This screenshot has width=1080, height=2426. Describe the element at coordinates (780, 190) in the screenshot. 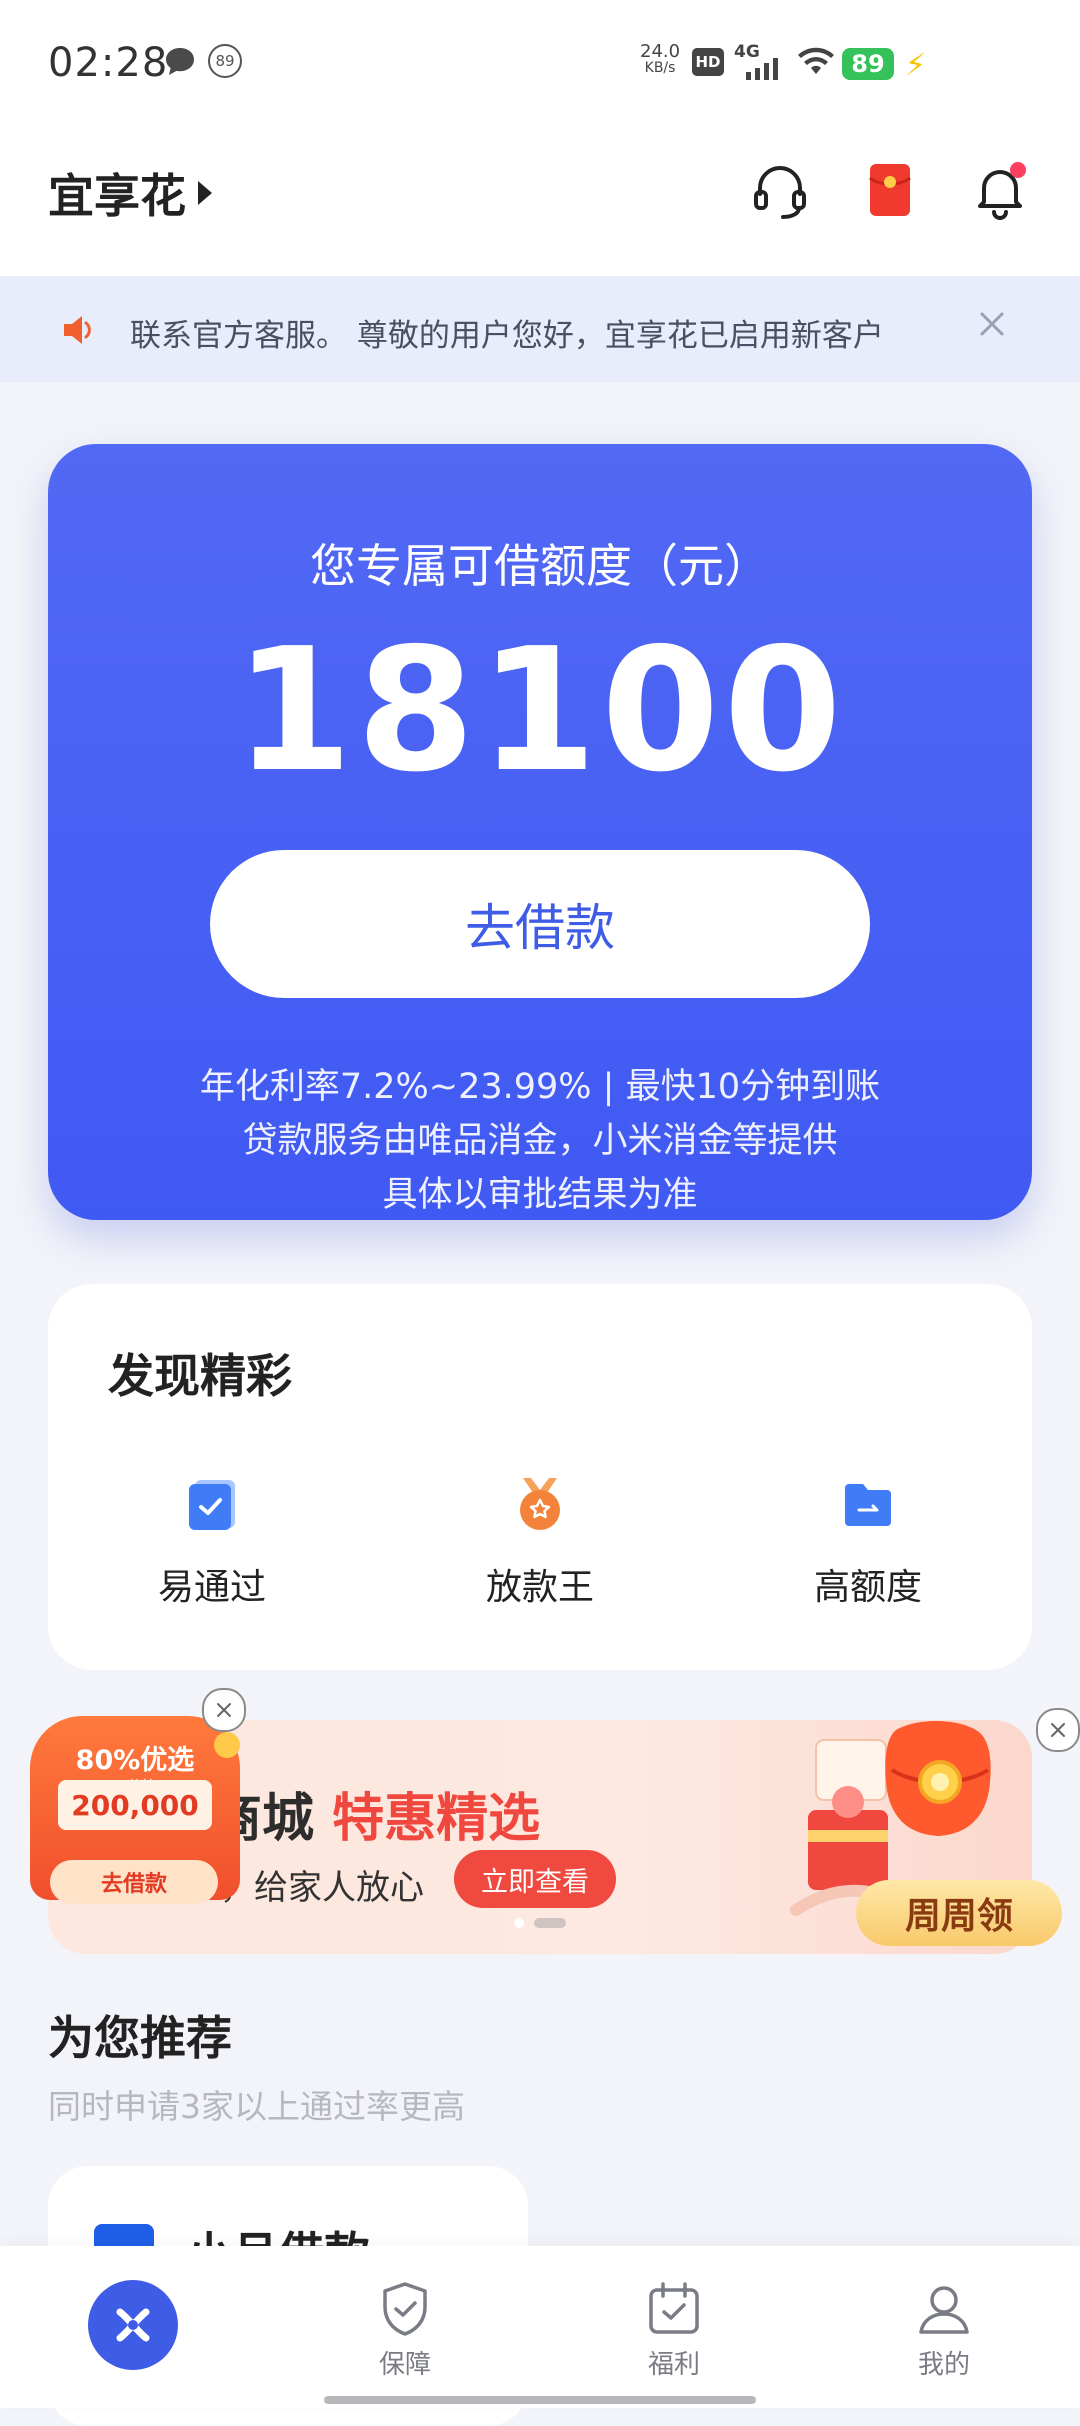

I see `headset-icon` at that location.